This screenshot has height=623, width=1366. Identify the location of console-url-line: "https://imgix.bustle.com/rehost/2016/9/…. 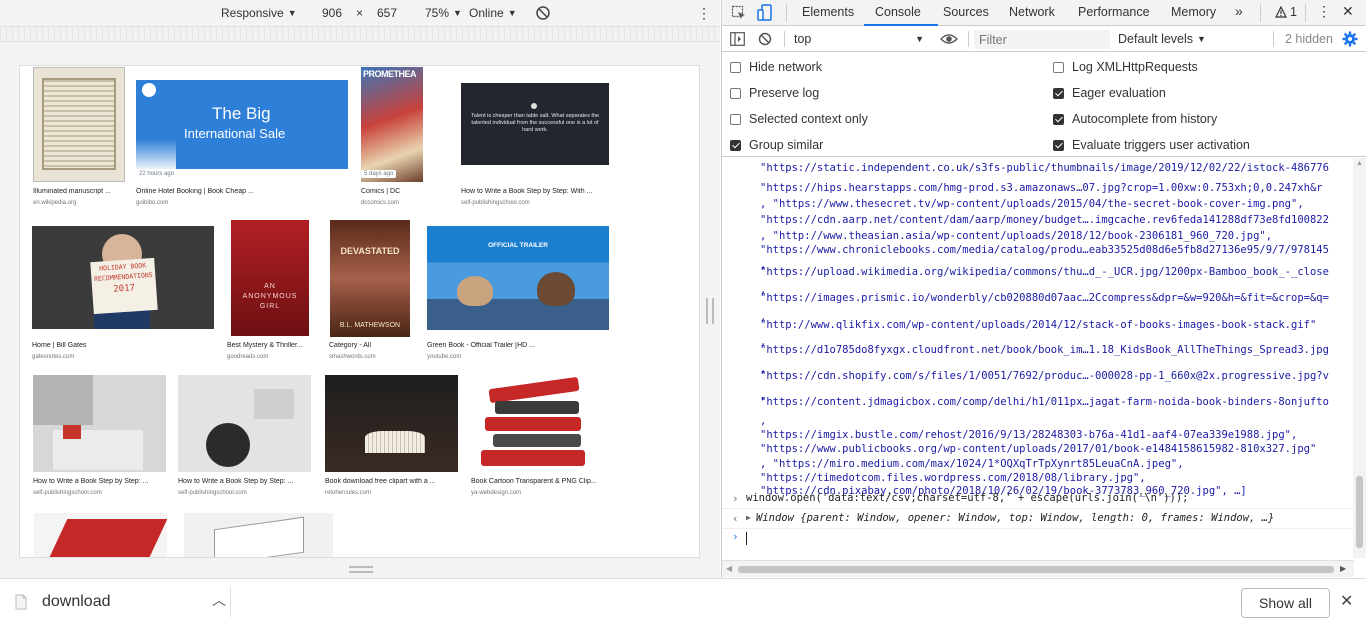
(1028, 435).